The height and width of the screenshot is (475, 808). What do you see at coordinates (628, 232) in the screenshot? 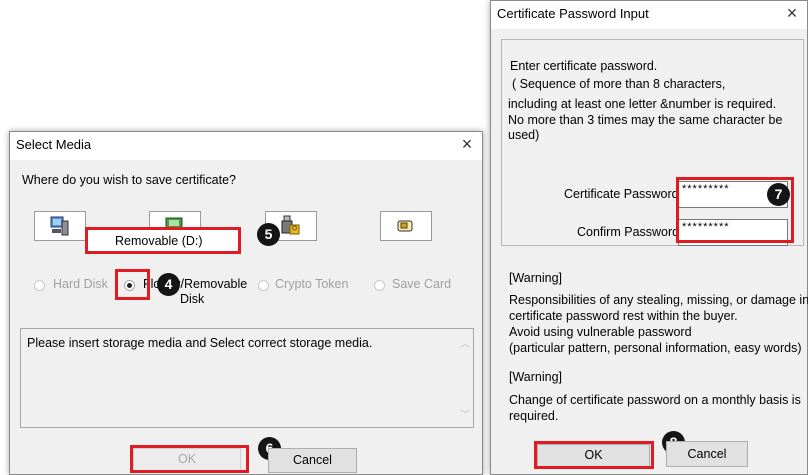
I see `confirm-password-label: Confirm Password` at bounding box center [628, 232].